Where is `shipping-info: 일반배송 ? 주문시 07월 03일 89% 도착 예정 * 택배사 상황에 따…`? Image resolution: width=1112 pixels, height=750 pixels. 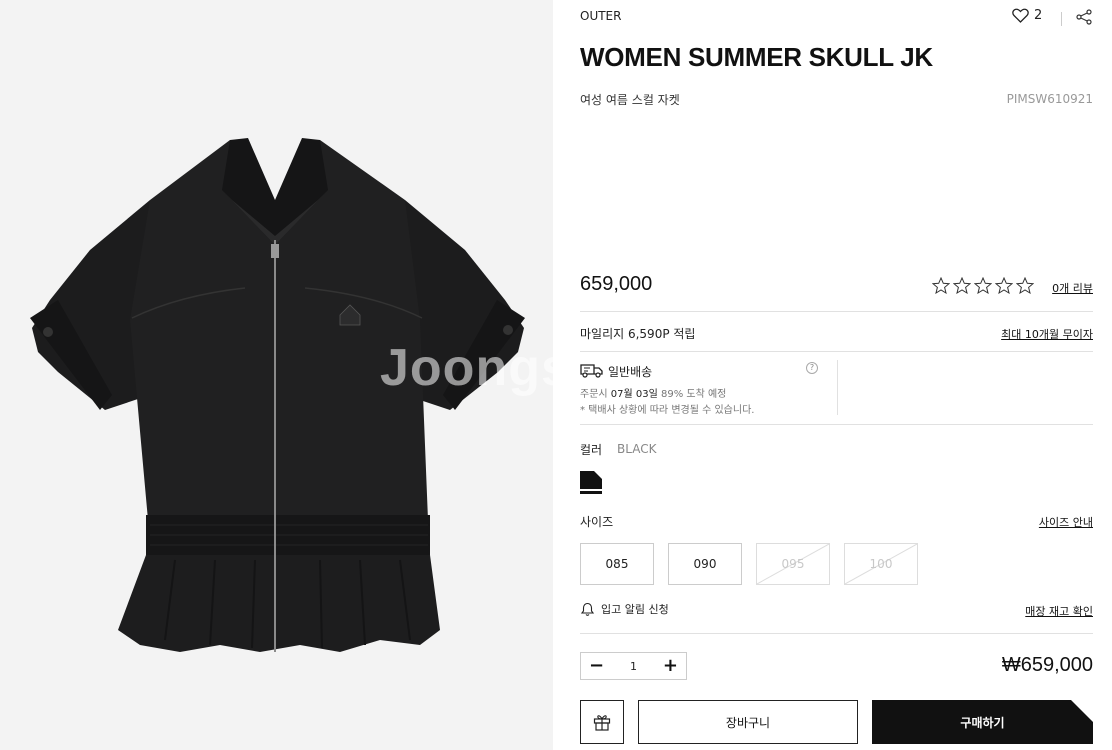 shipping-info: 일반배송 ? 주문시 07월 03일 89% 도착 예정 * 택배사 상황에 따… is located at coordinates (709, 388).